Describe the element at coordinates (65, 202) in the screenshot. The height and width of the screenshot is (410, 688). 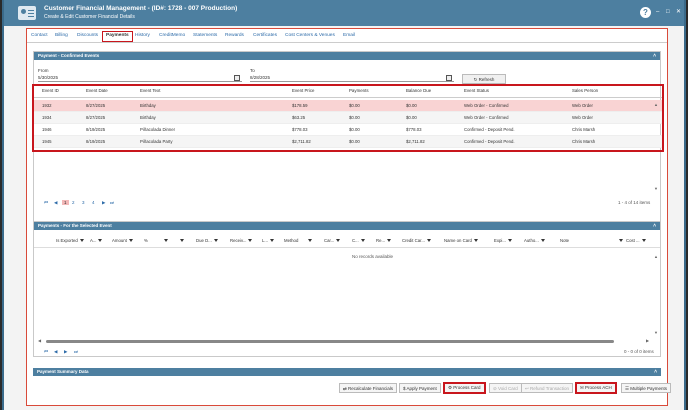
I see `page-1: 1` at that location.